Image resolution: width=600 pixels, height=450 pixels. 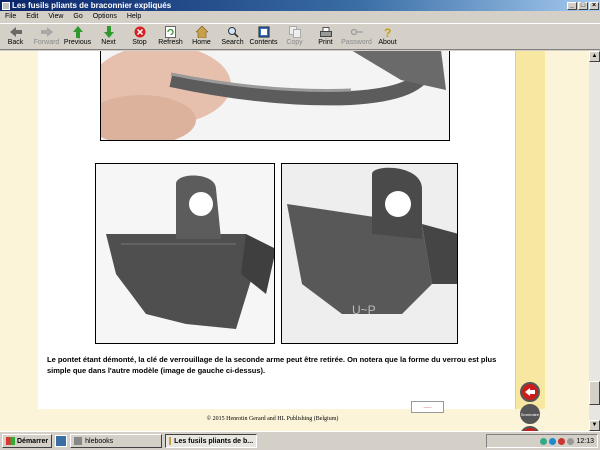 I want to click on contents-button: Contents, so click(x=263, y=36).